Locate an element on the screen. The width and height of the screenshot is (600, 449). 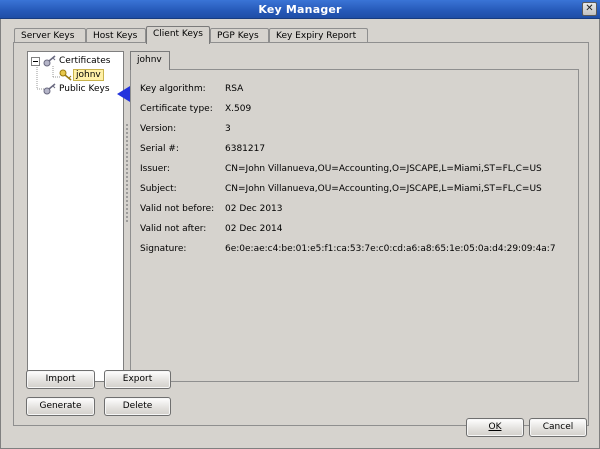
import-button: Import is located at coordinates (60, 379).